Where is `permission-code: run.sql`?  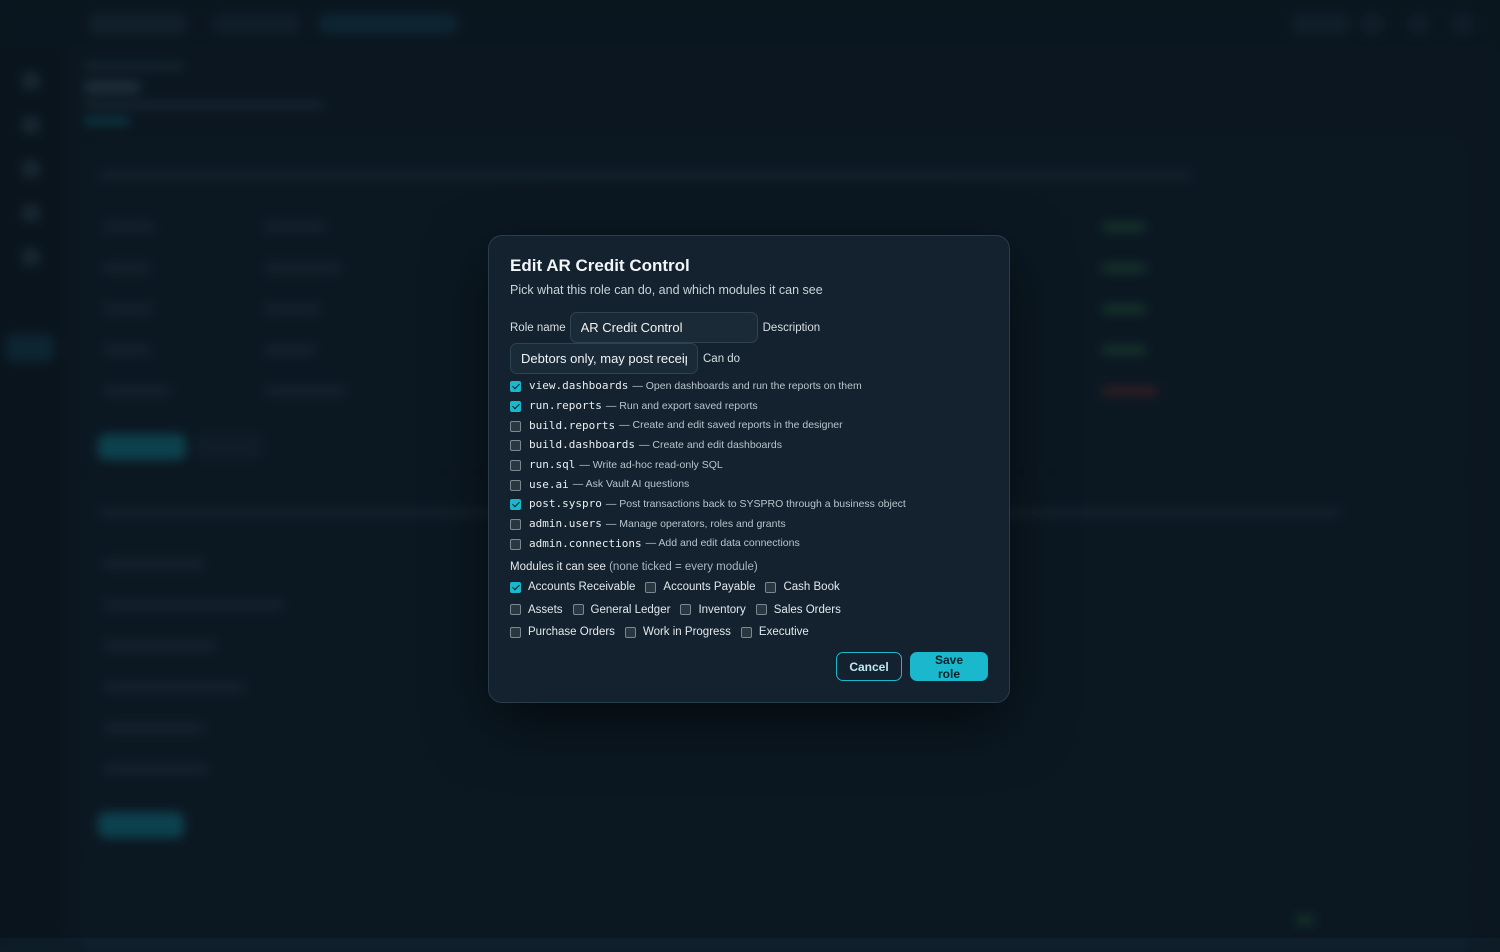
permission-code: run.sql is located at coordinates (552, 465).